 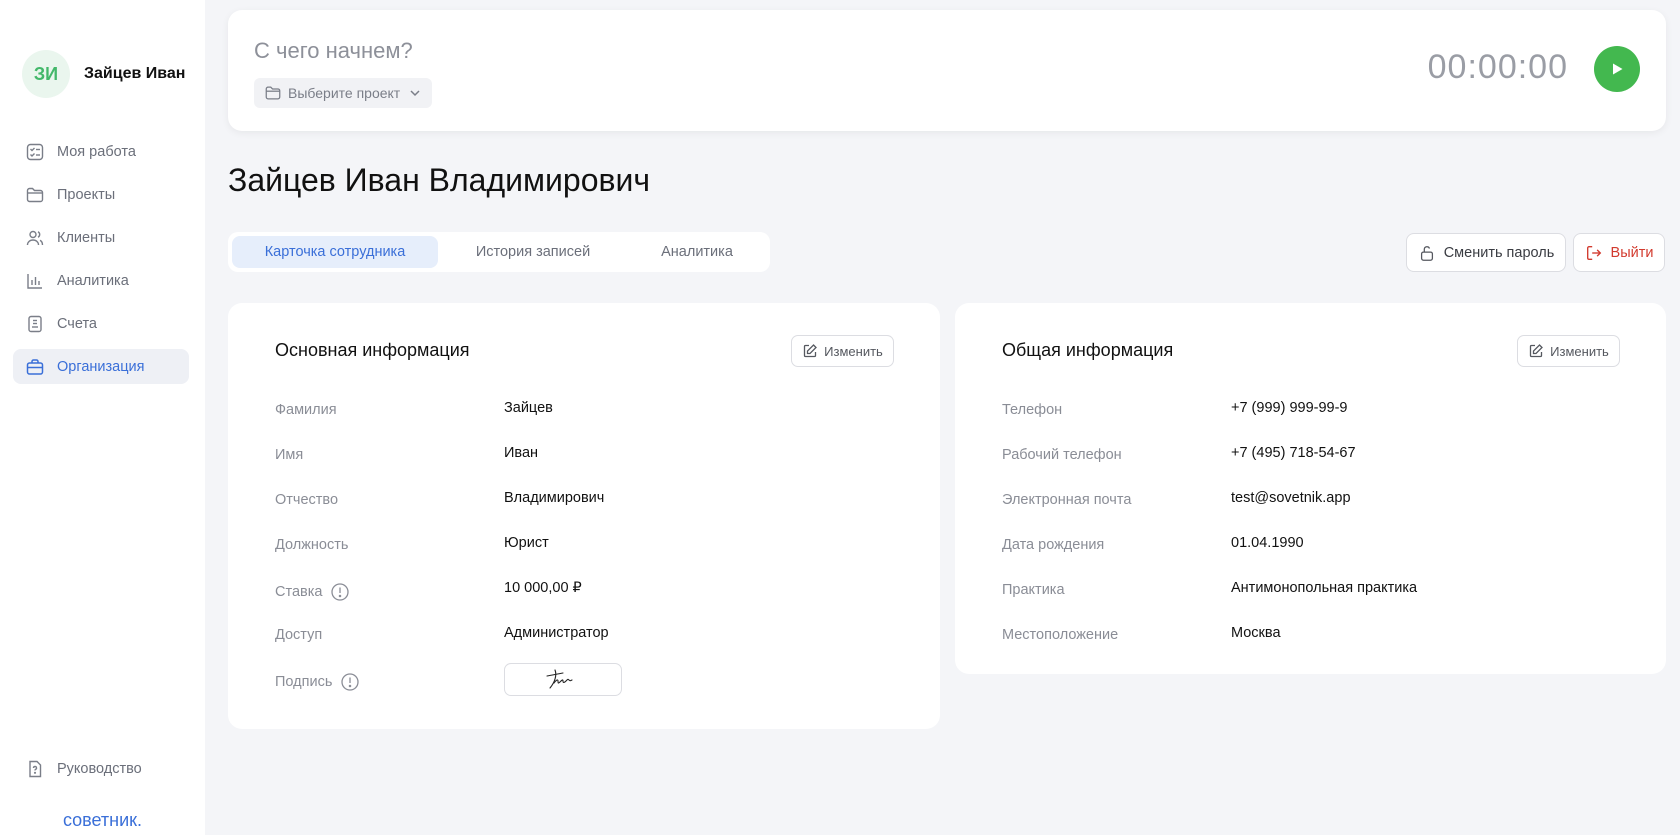 I want to click on logout-icon, so click(x=1593, y=252).